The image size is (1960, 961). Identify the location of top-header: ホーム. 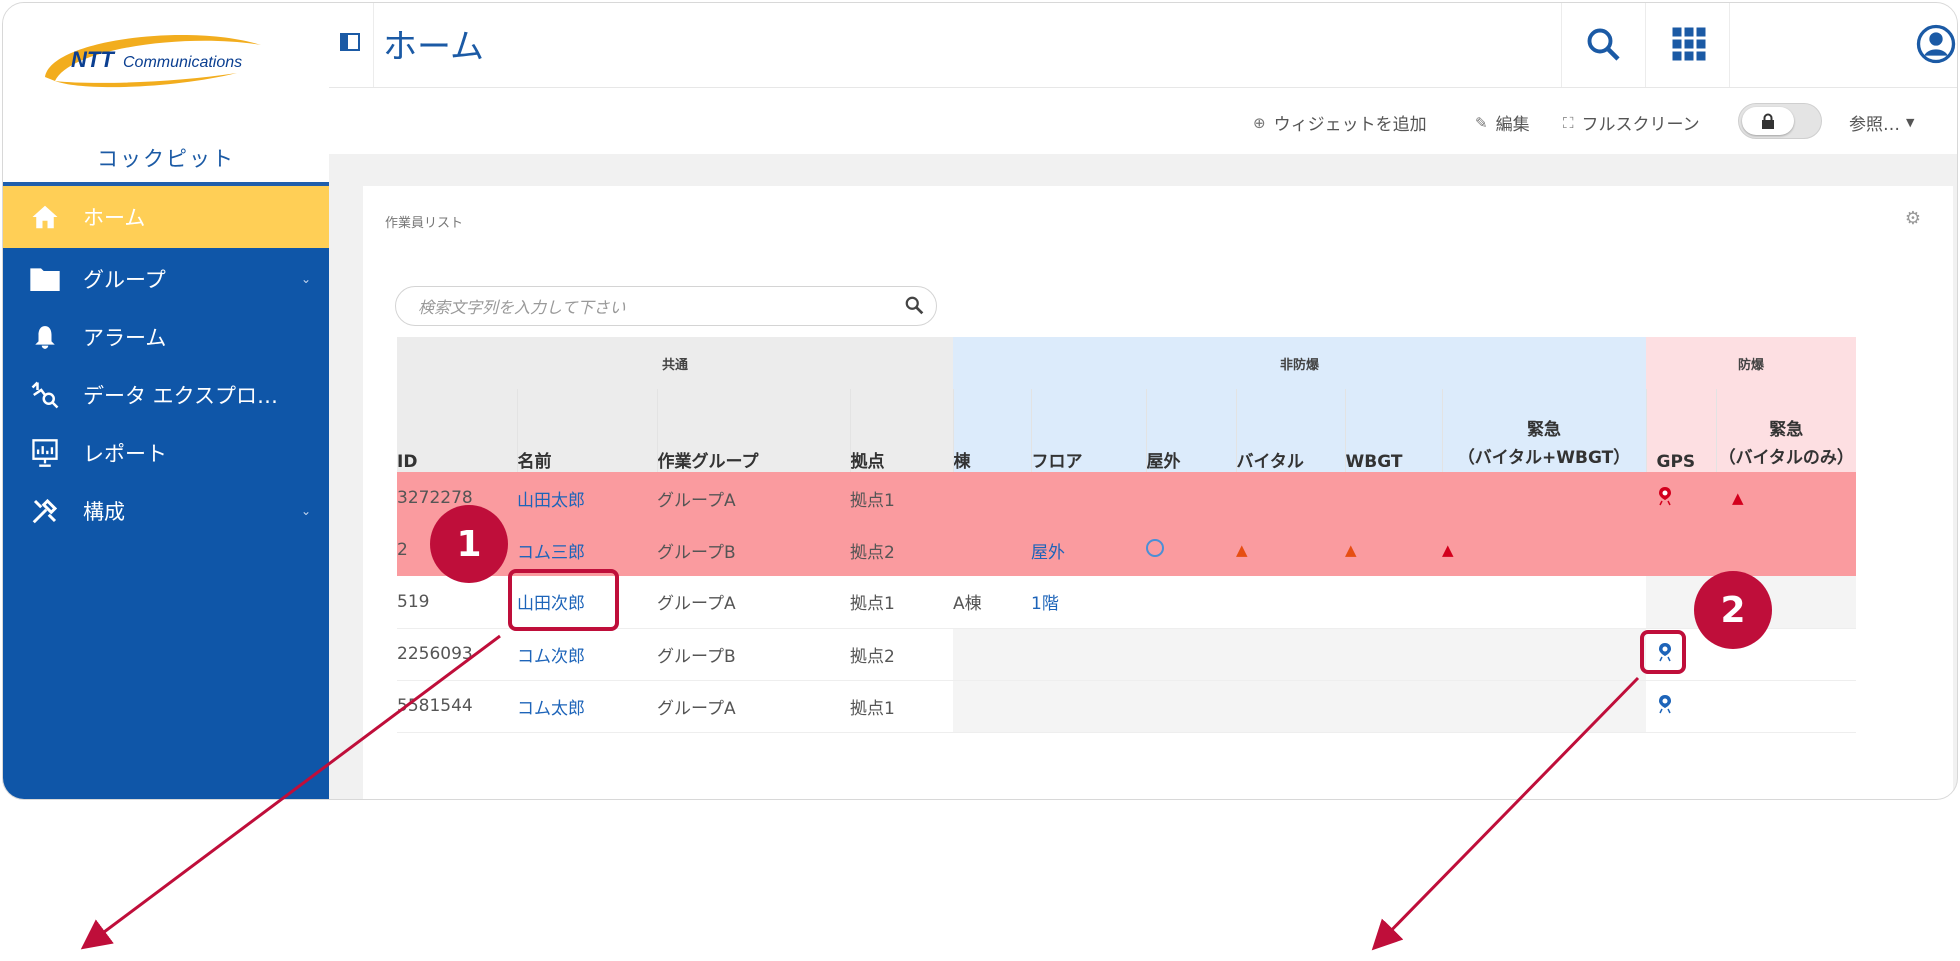
(1143, 45).